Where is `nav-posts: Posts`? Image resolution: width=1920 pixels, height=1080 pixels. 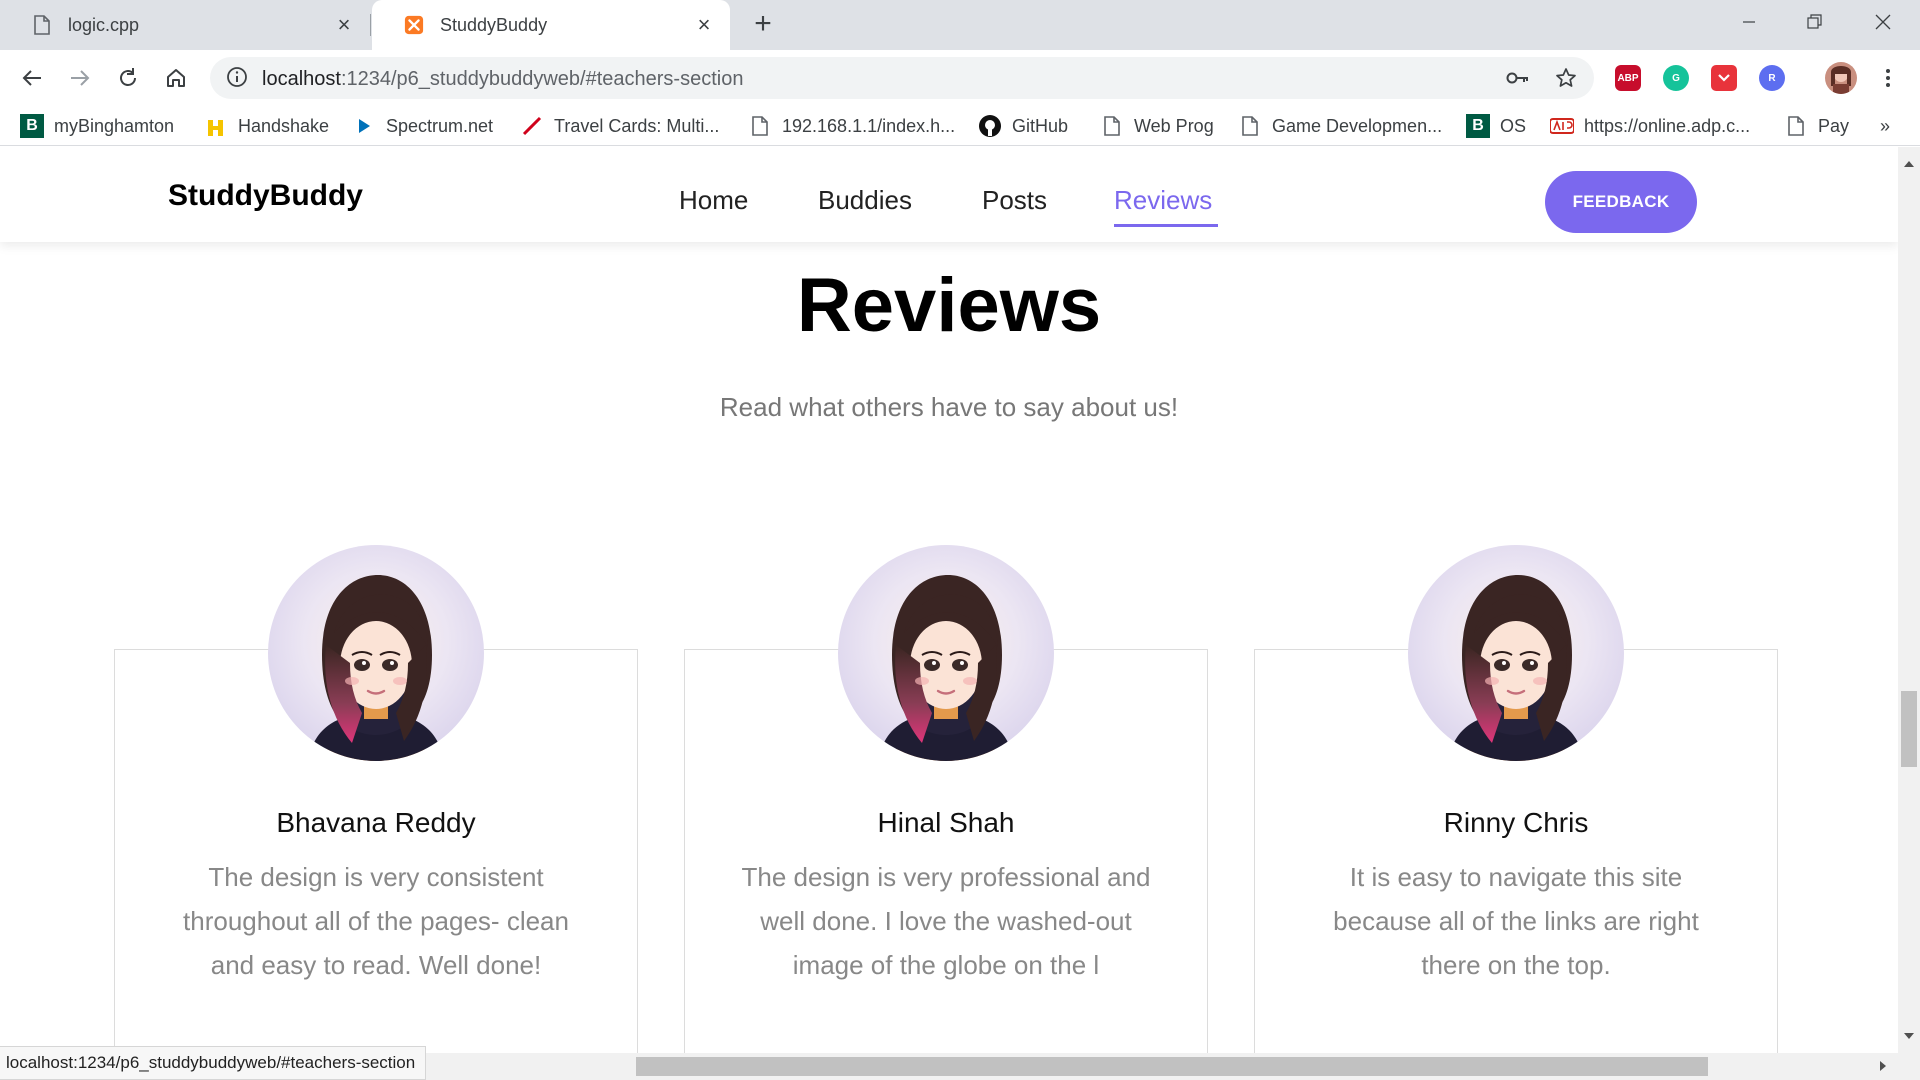
nav-posts: Posts is located at coordinates (1014, 200).